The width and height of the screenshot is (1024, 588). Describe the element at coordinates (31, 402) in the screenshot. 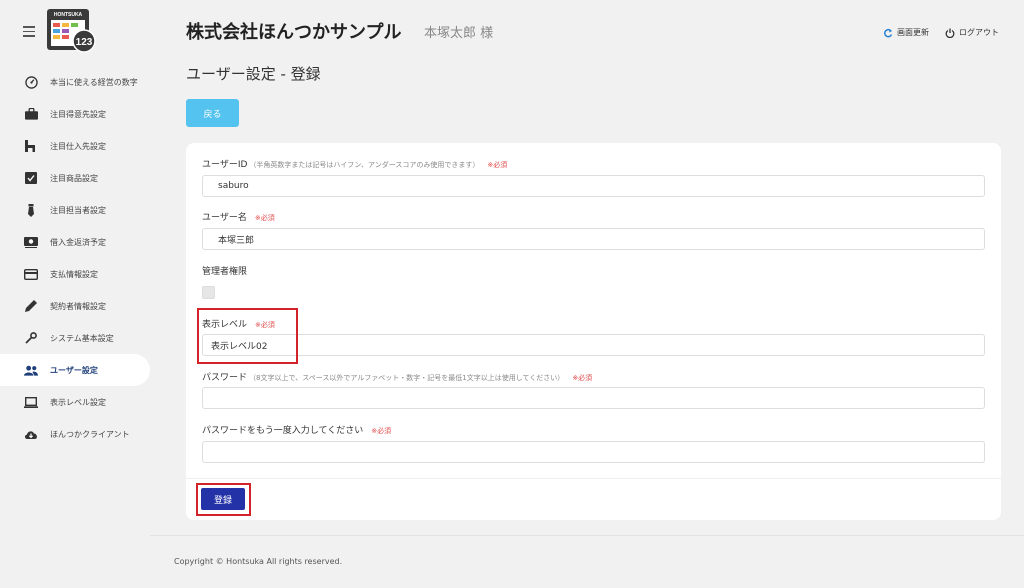

I see `laptop-icon` at that location.